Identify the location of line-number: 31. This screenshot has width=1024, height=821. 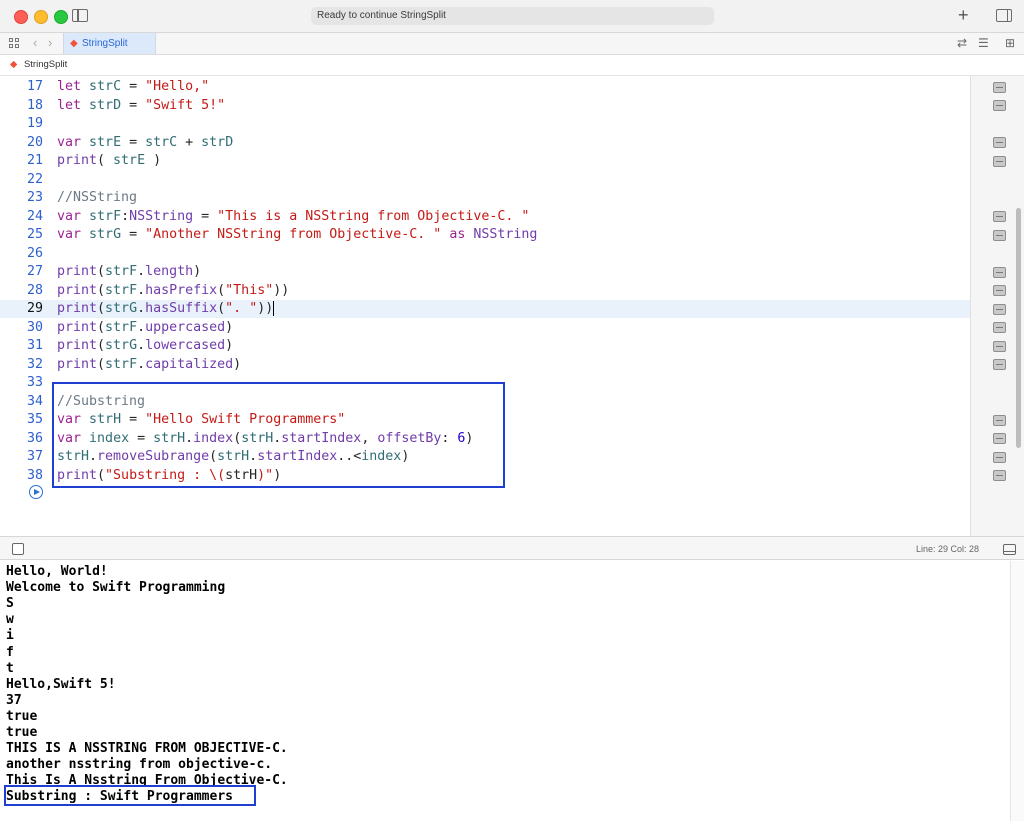
(34, 345).